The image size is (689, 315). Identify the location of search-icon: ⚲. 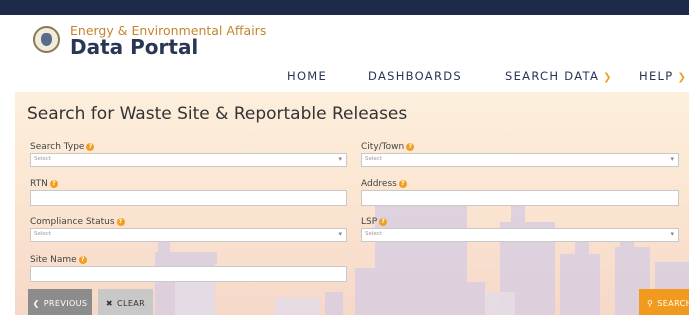
(650, 303).